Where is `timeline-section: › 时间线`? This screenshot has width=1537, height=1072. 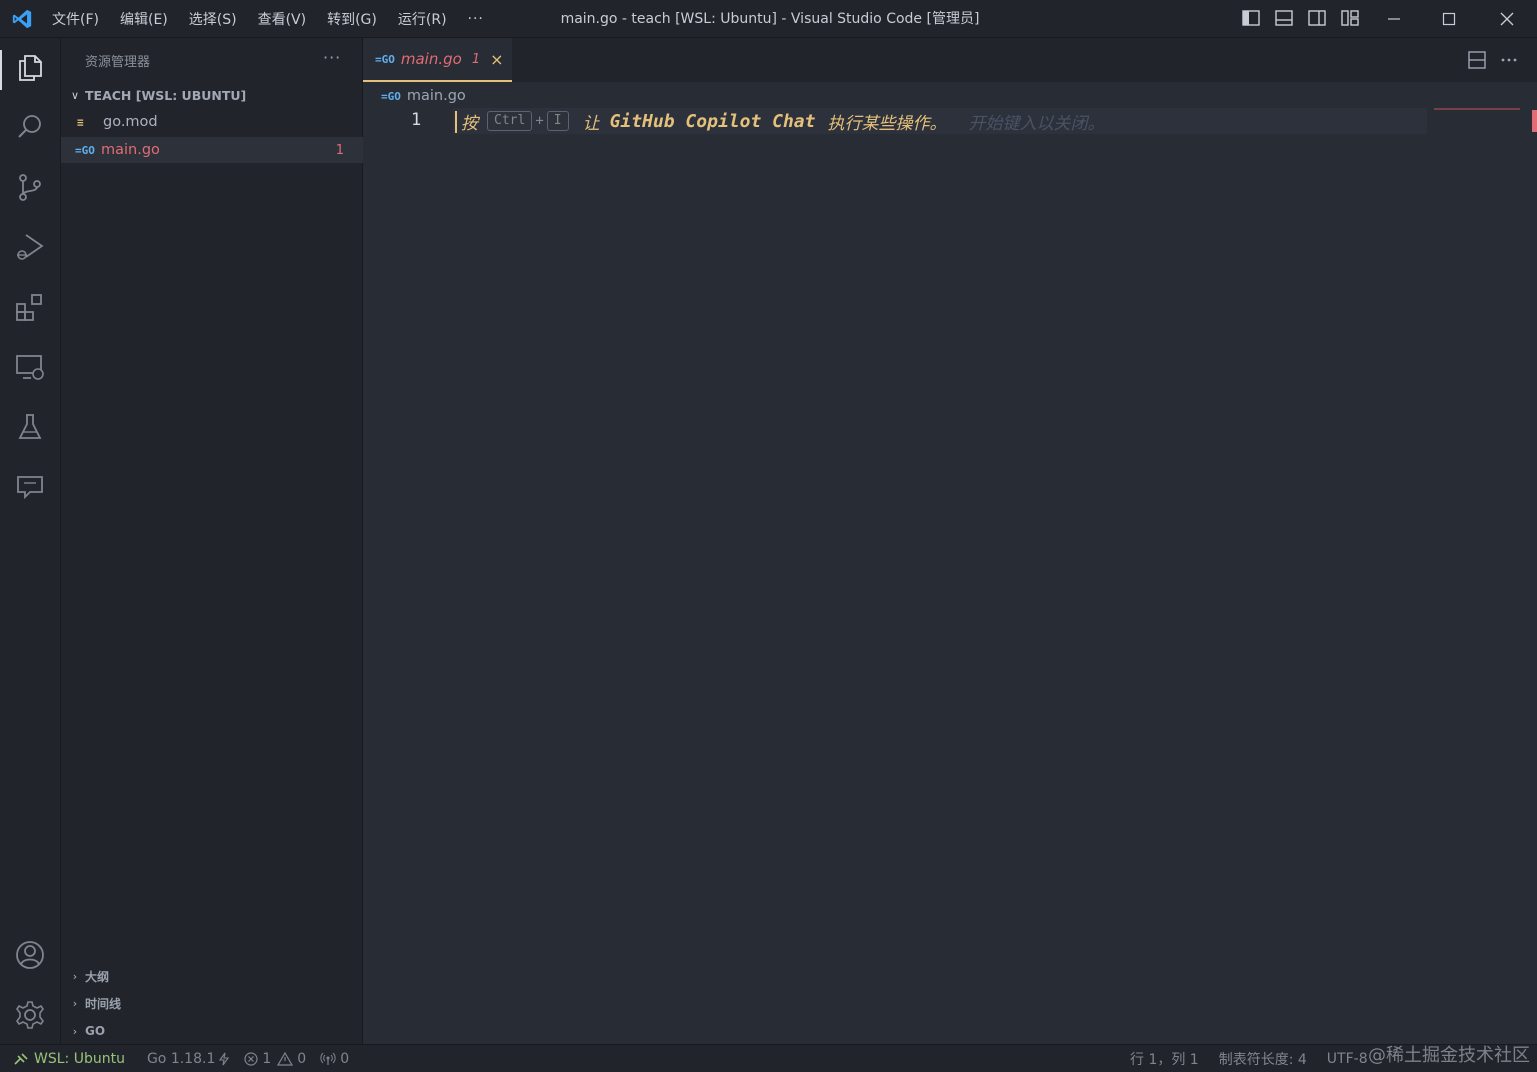
timeline-section: › 时间线 is located at coordinates (212, 1003).